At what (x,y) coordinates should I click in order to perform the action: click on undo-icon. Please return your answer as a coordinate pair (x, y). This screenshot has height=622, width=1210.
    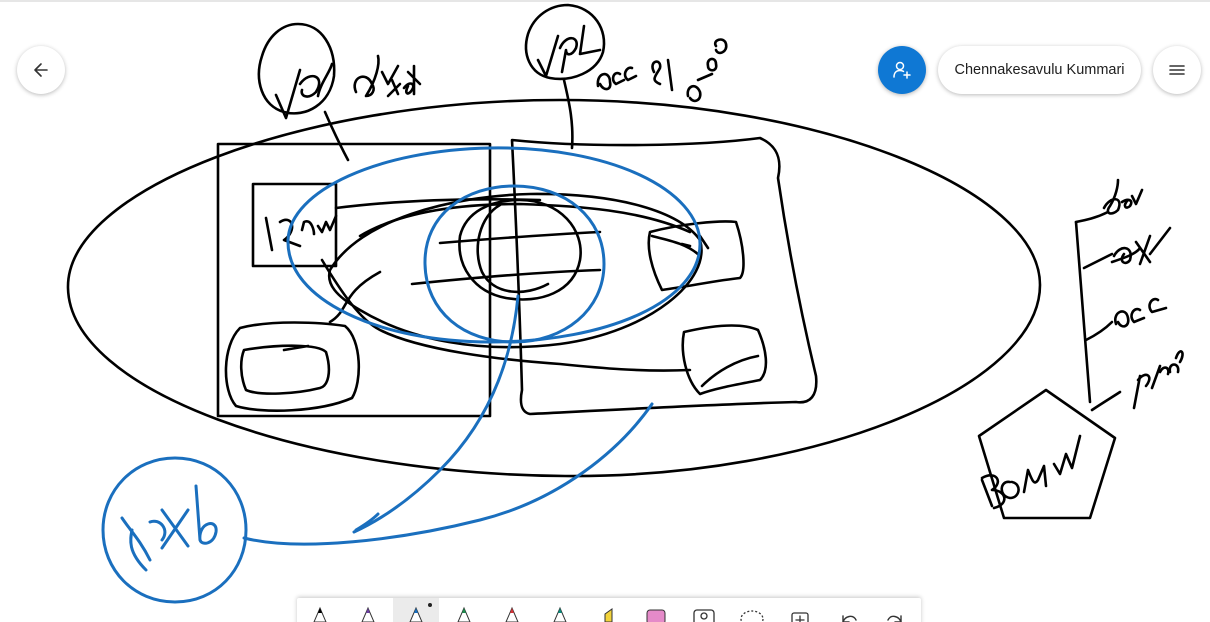
    Looking at the image, I should click on (849, 618).